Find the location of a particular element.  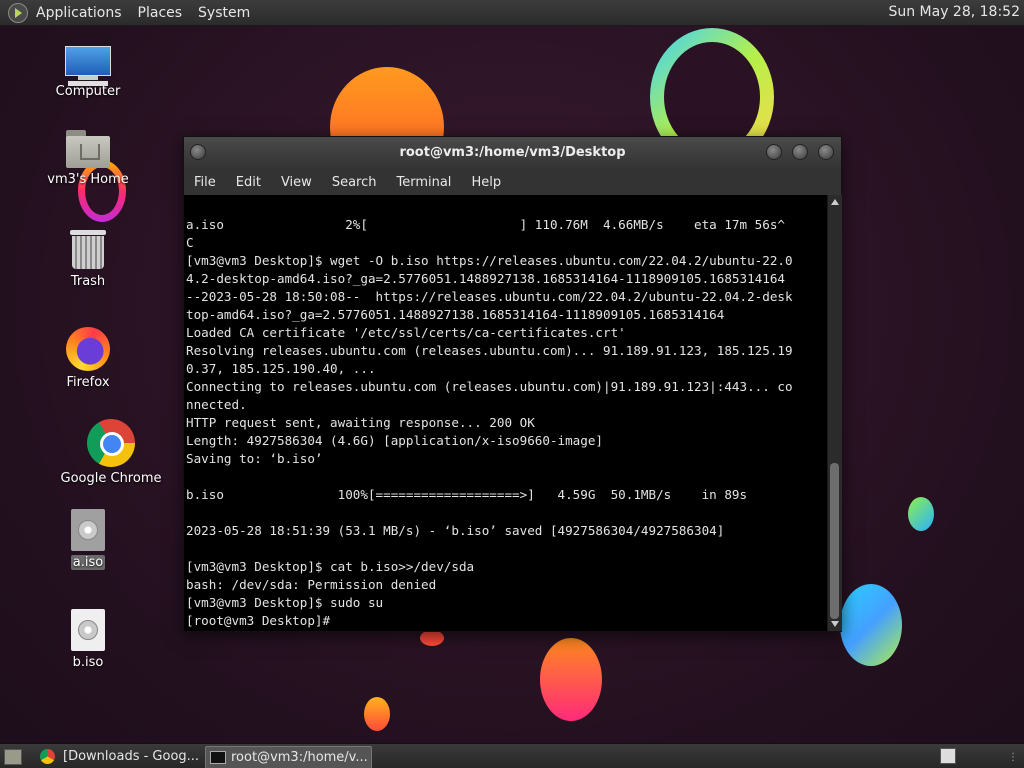

desktop-icon-a-iso: a.iso is located at coordinates (88, 539).